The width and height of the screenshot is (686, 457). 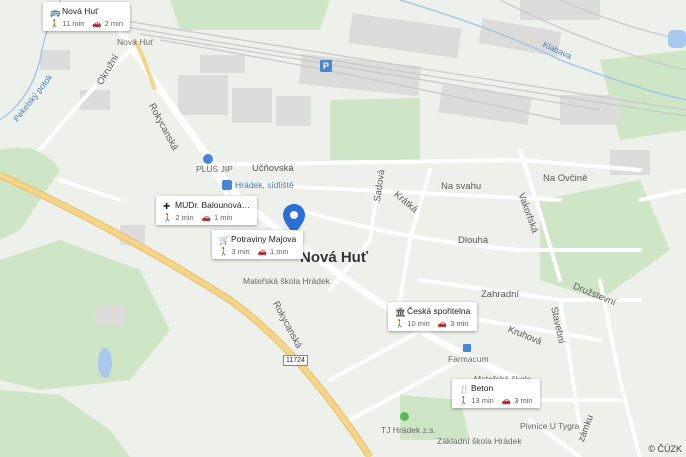 I want to click on walk-time: 3 min, so click(x=240, y=251).